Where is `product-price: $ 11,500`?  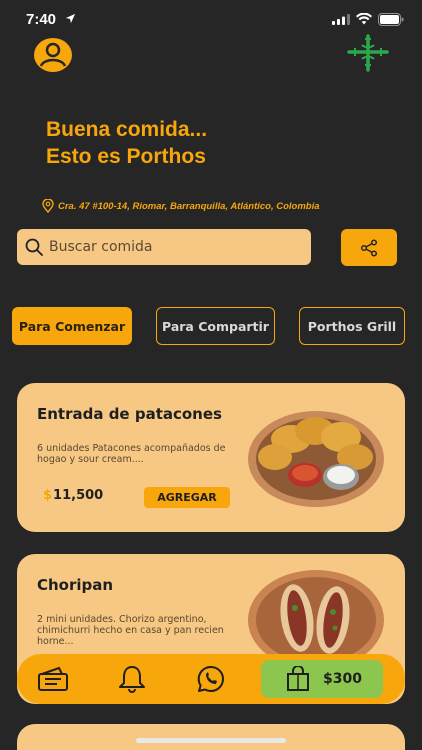 product-price: $ 11,500 is located at coordinates (73, 495).